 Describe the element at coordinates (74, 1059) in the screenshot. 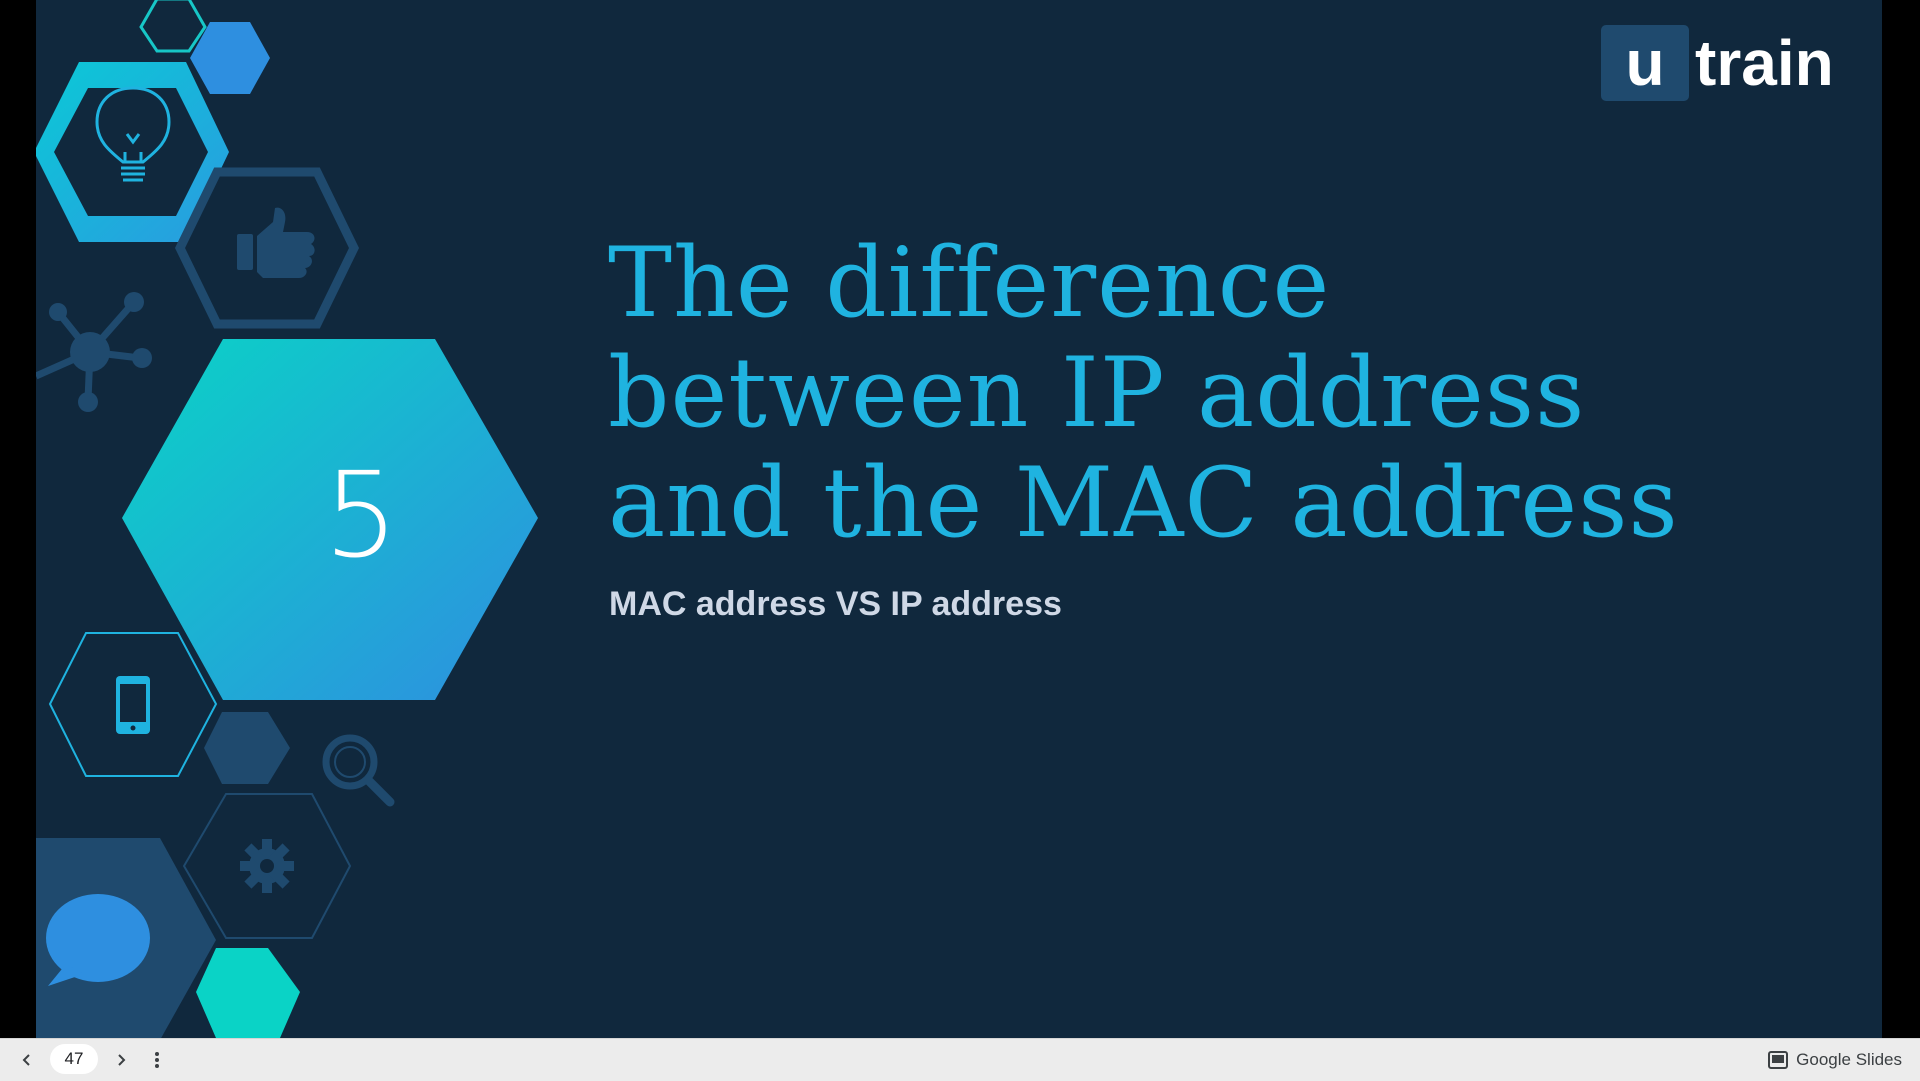

I see `page-number-field: 47` at that location.